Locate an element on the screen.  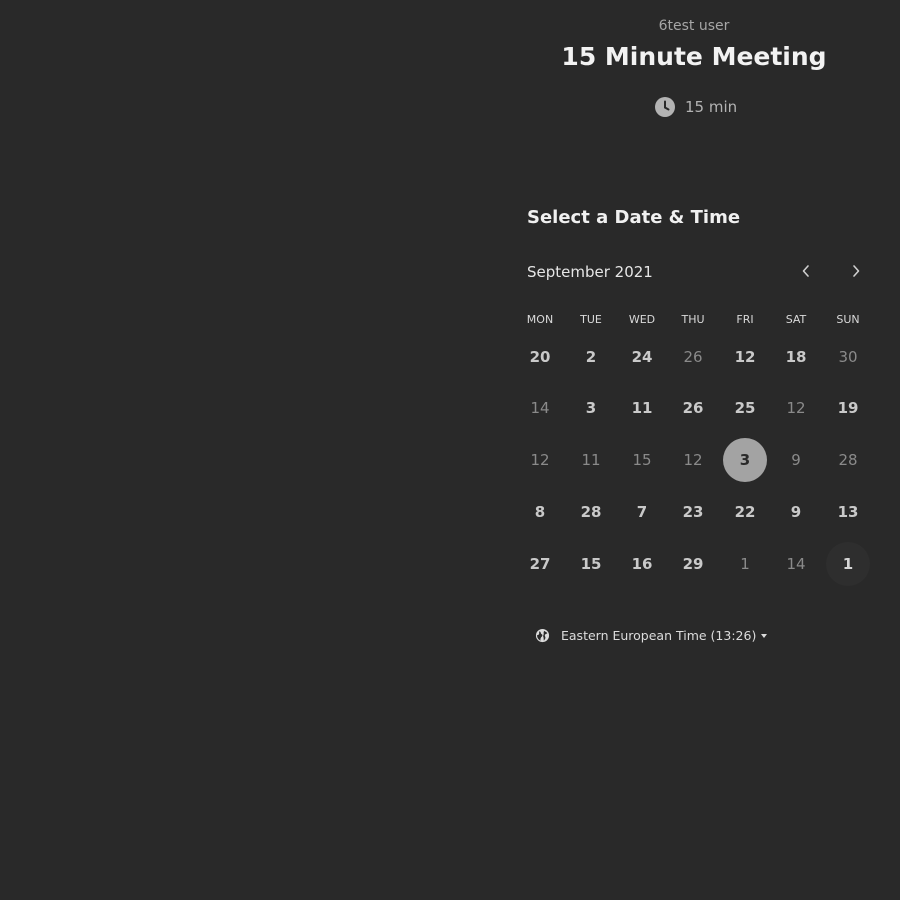
chevron-right-icon is located at coordinates (856, 272).